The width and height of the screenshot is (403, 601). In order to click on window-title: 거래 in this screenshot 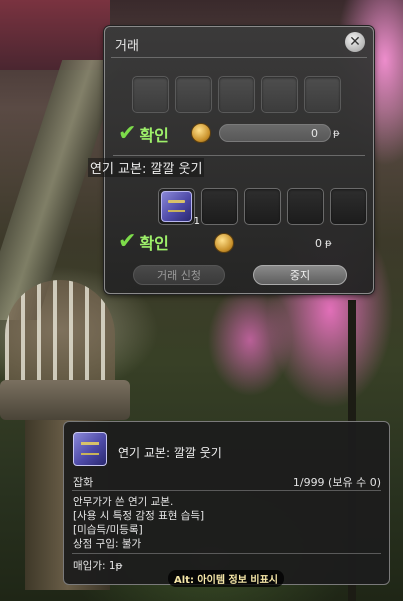, I will do `click(127, 46)`.